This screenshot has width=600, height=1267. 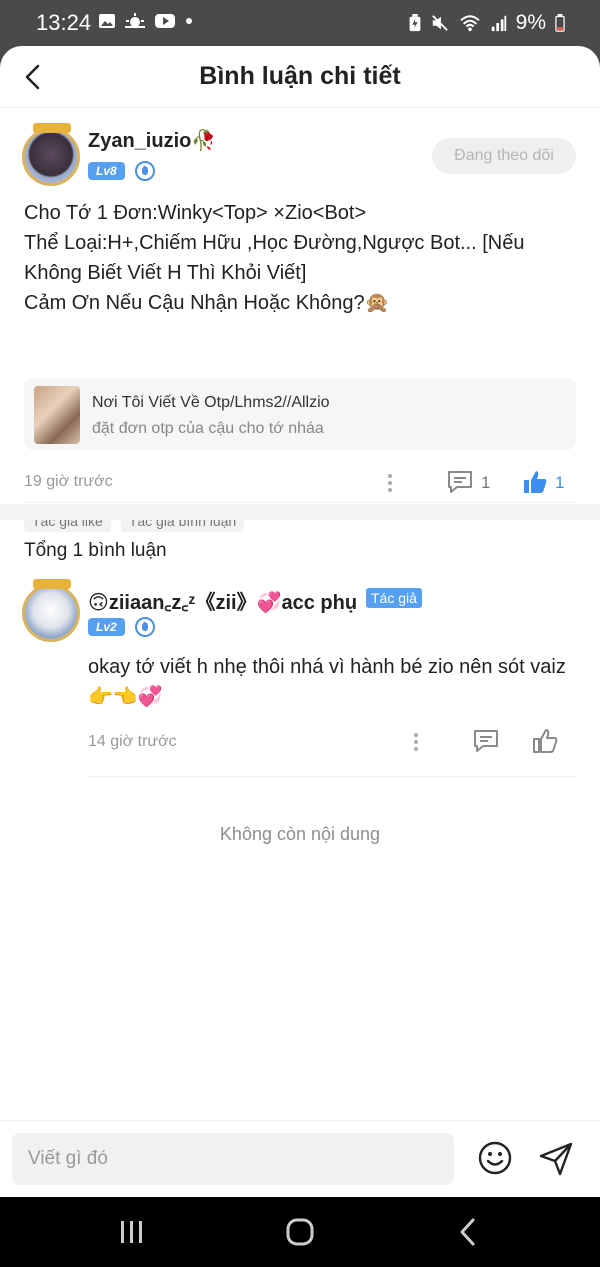 What do you see at coordinates (165, 21) in the screenshot?
I see `youtube-icon` at bounding box center [165, 21].